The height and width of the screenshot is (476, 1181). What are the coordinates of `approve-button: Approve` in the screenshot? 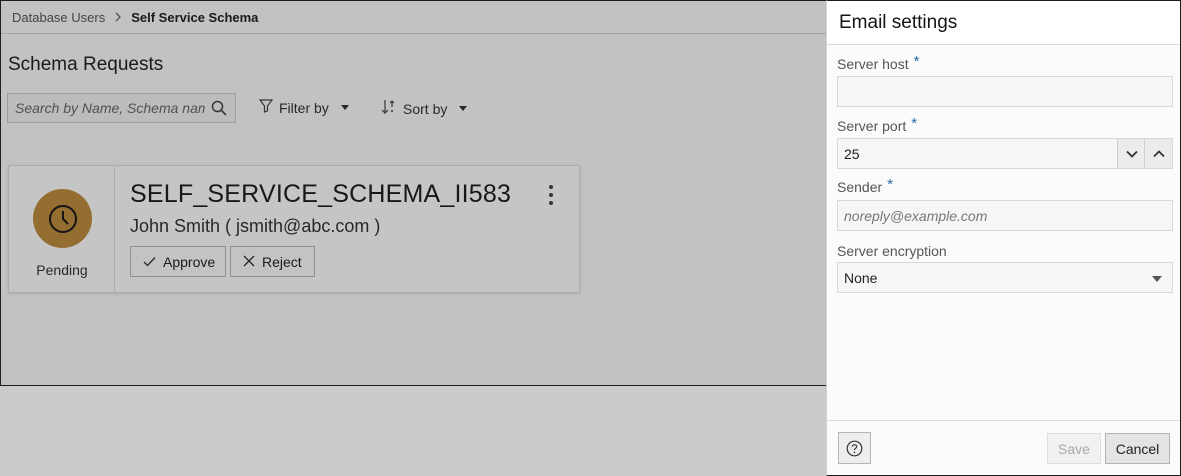 It's located at (178, 261).